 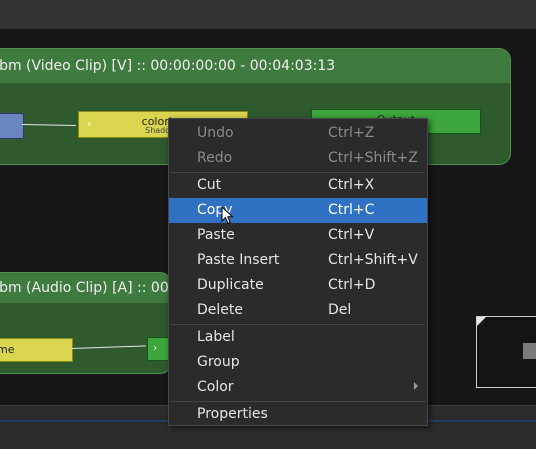 What do you see at coordinates (238, 260) in the screenshot?
I see `menu-item-label: Paste Insert` at bounding box center [238, 260].